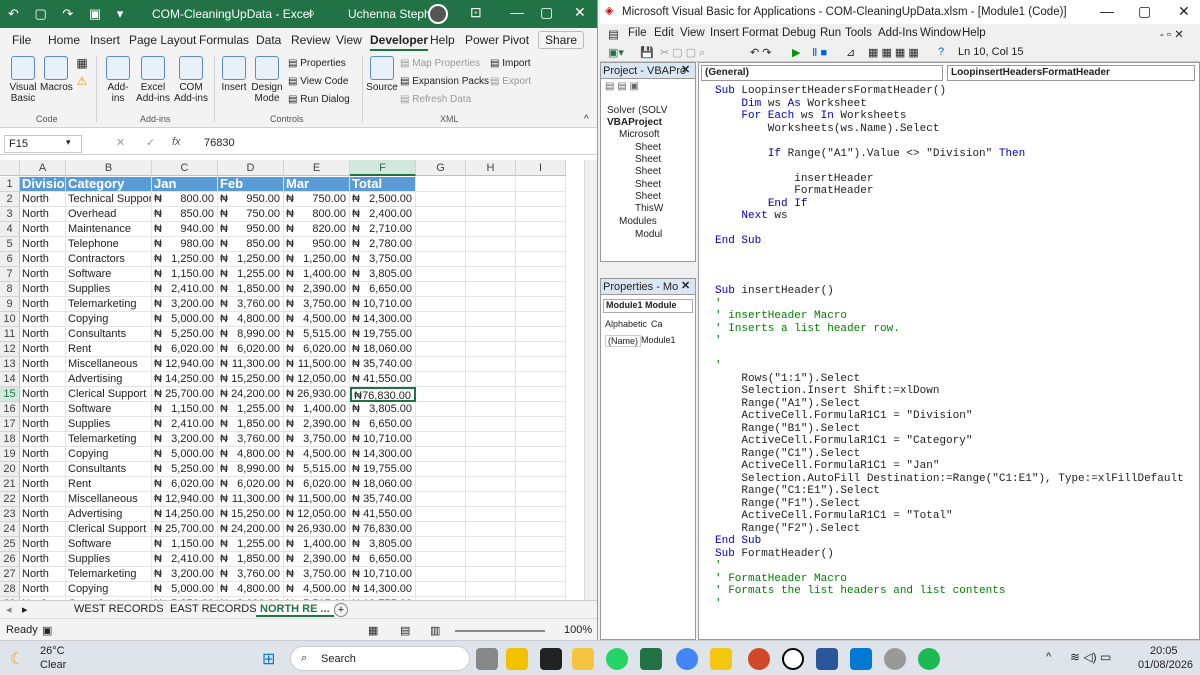 This screenshot has height=675, width=1200. What do you see at coordinates (1144, 11) in the screenshot?
I see `maximize-icon: ▢` at bounding box center [1144, 11].